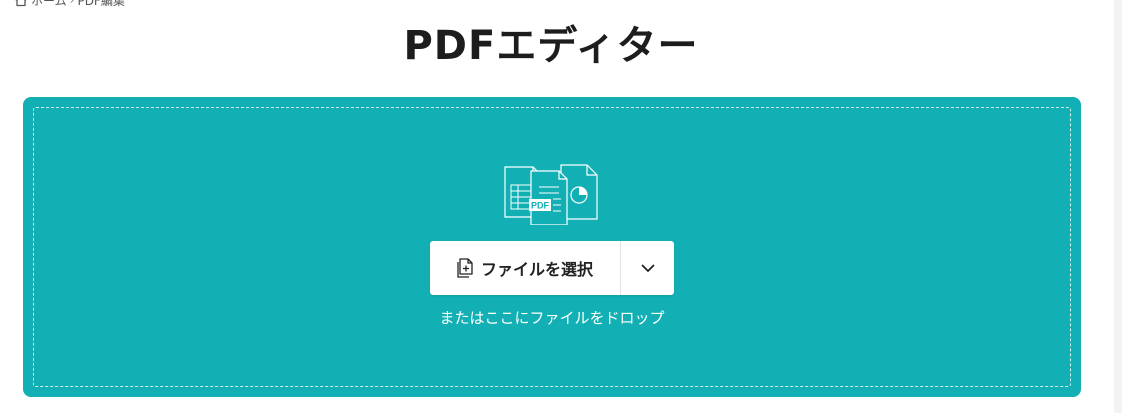 Image resolution: width=1122 pixels, height=413 pixels. I want to click on more-upload-options-button, so click(647, 268).